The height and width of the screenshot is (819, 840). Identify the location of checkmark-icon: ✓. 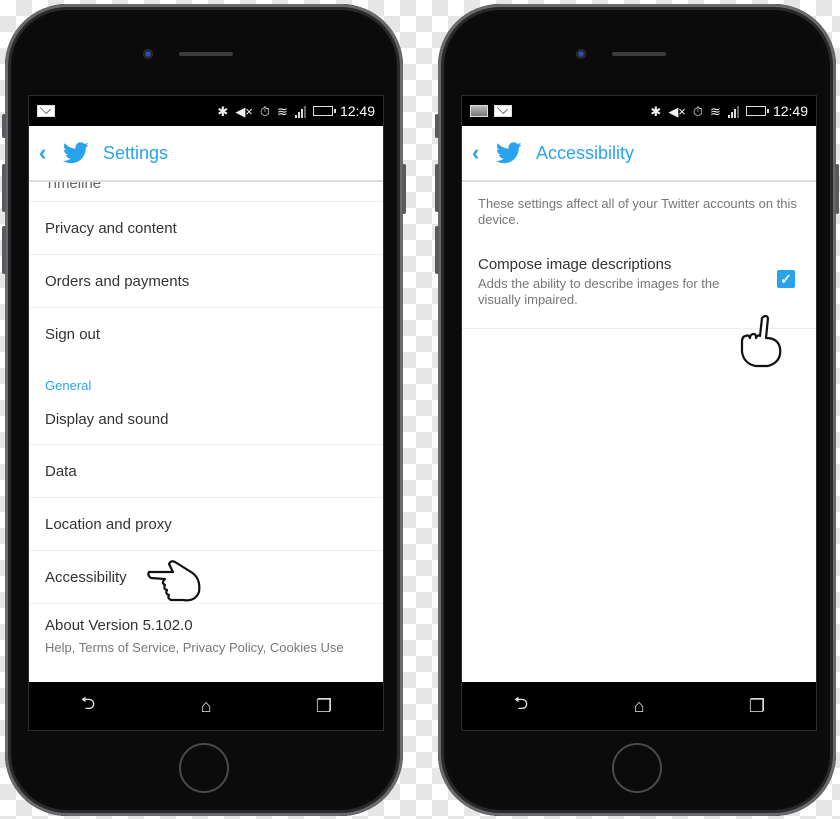
(786, 278).